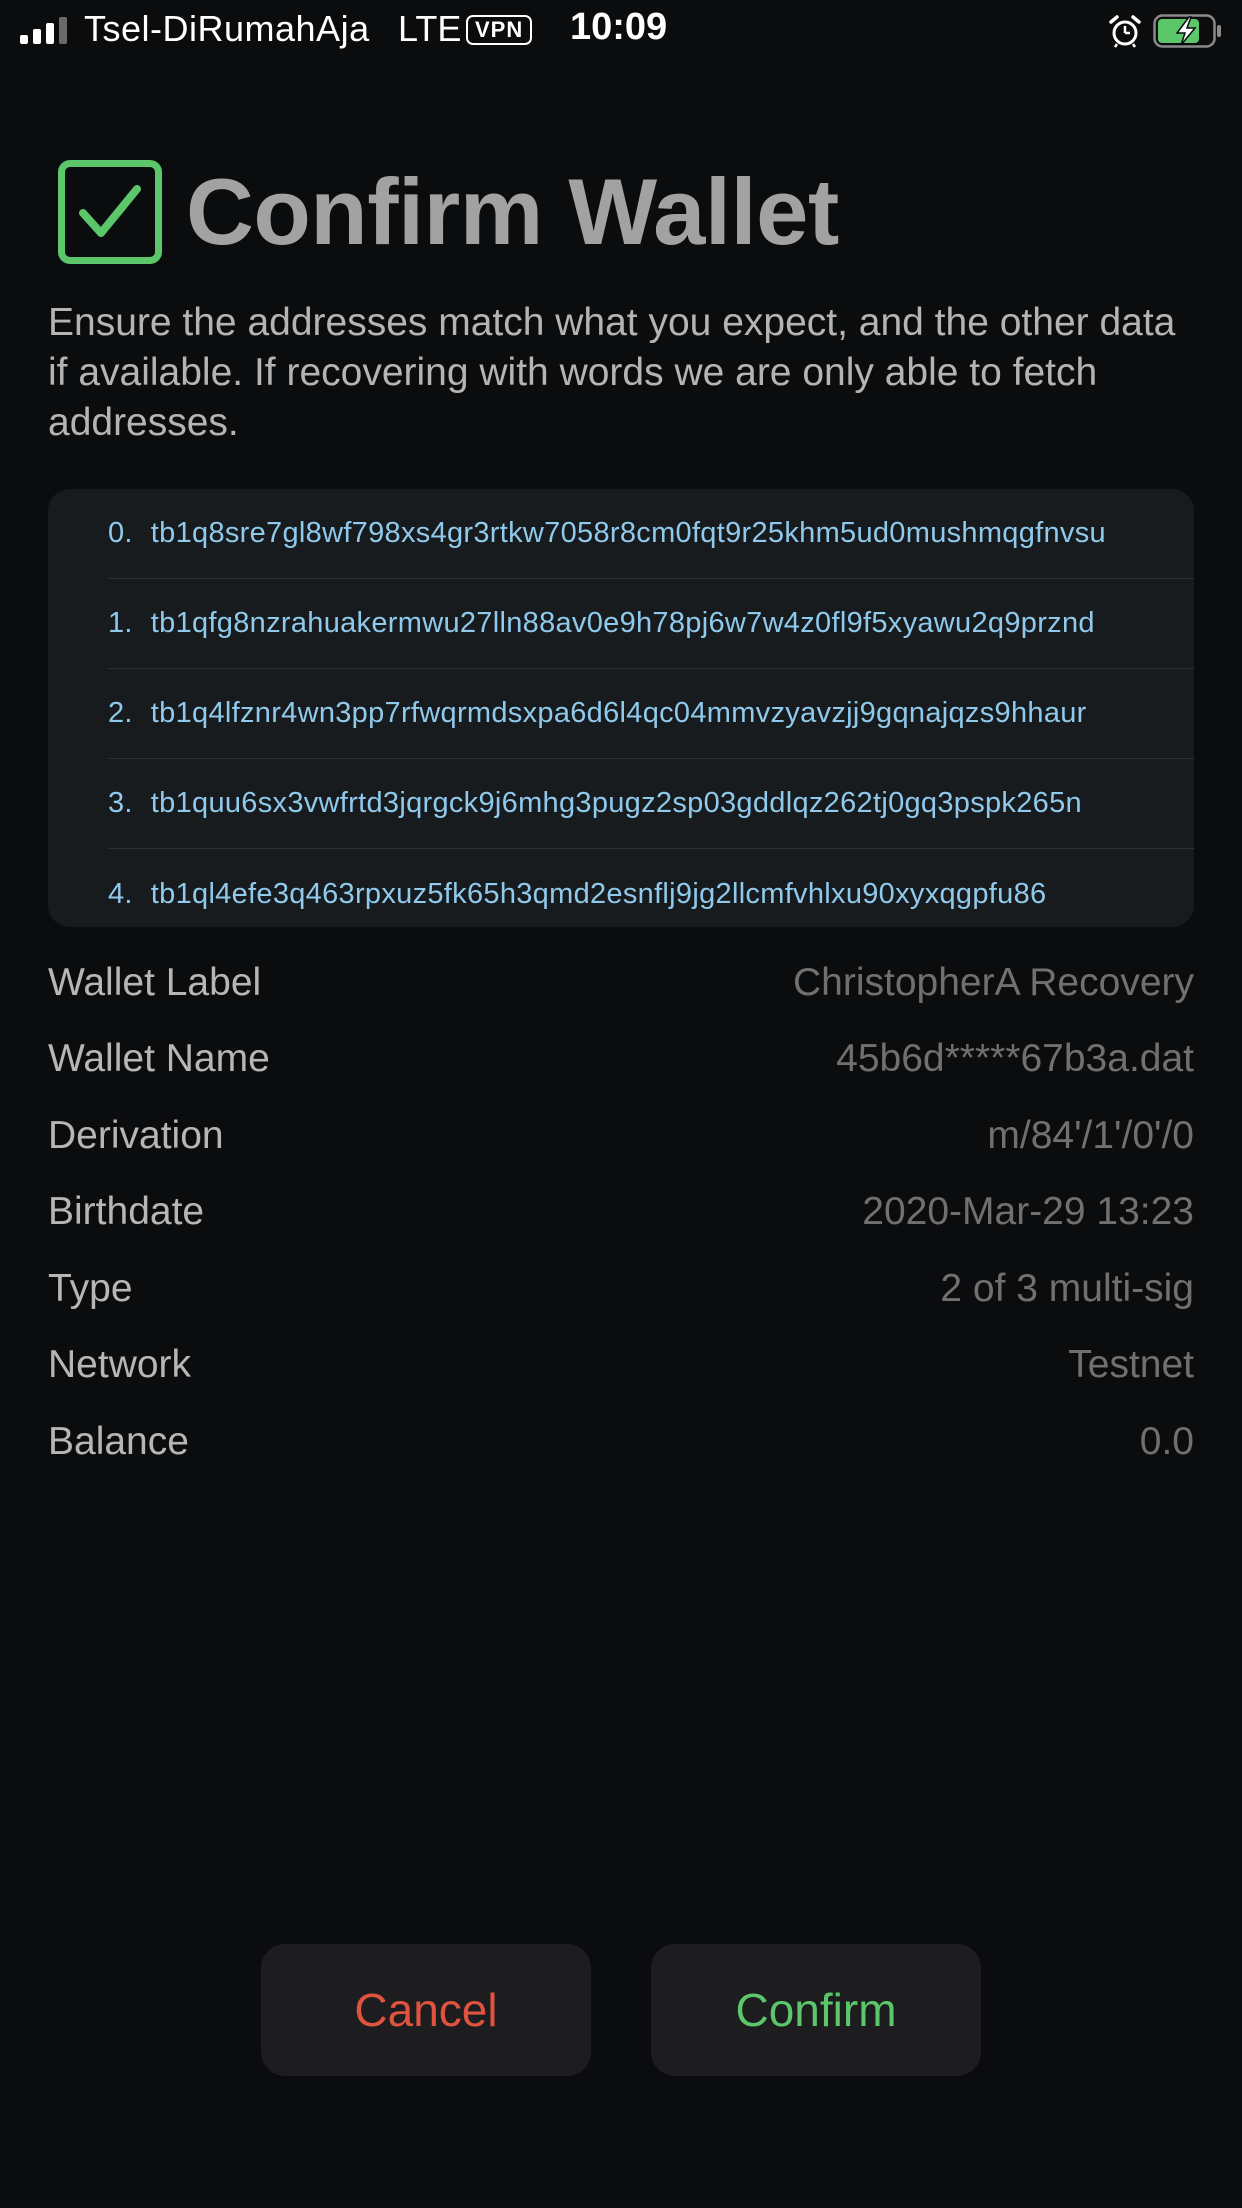 This screenshot has height=2208, width=1242. Describe the element at coordinates (1015, 1058) in the screenshot. I see `detail-value: 45b6d*****67b3a.dat` at that location.